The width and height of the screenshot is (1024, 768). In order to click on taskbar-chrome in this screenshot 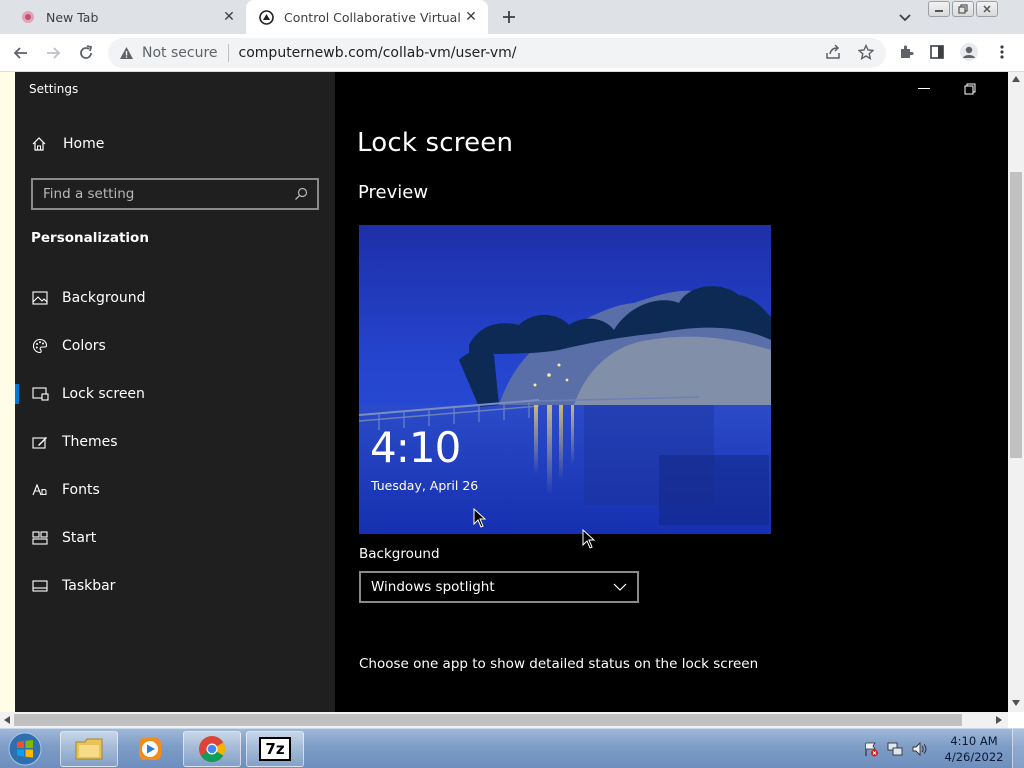, I will do `click(212, 749)`.